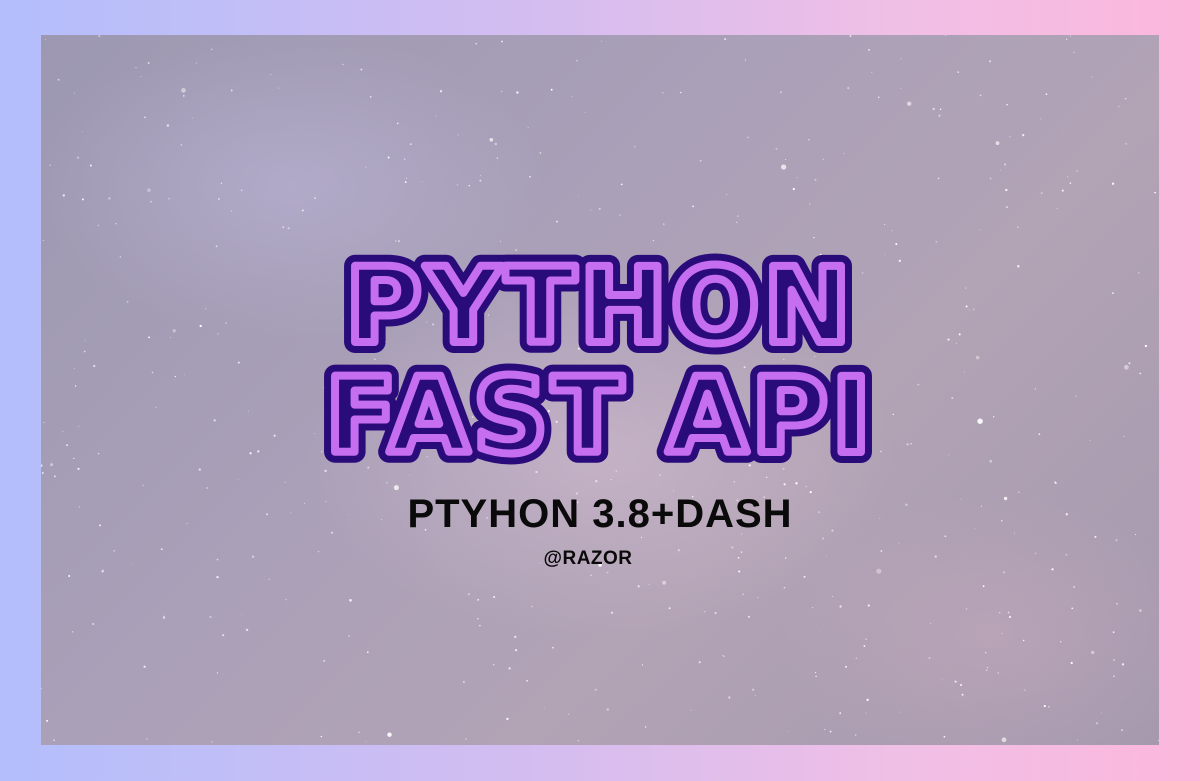 This screenshot has width=1200, height=781. I want to click on title-line-2-neon: FAST API, so click(599, 416).